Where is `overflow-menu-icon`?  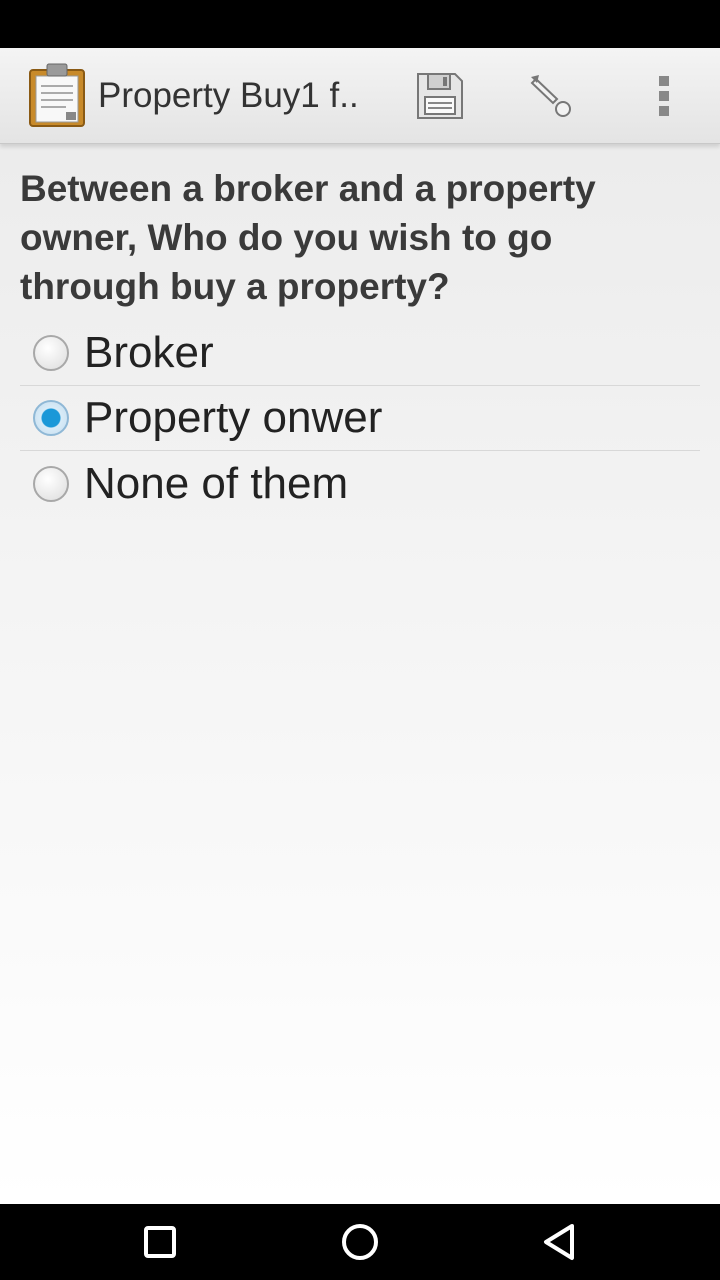
overflow-menu-icon is located at coordinates (664, 96).